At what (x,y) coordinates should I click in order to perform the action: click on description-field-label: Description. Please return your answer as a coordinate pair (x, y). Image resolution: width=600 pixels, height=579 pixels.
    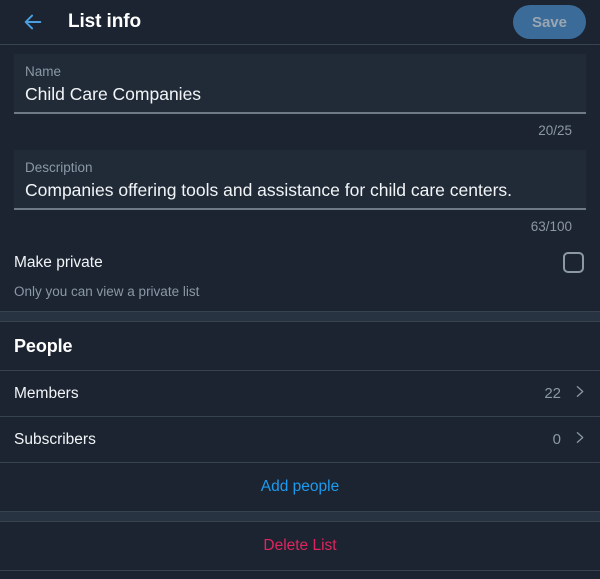
    Looking at the image, I should click on (59, 167).